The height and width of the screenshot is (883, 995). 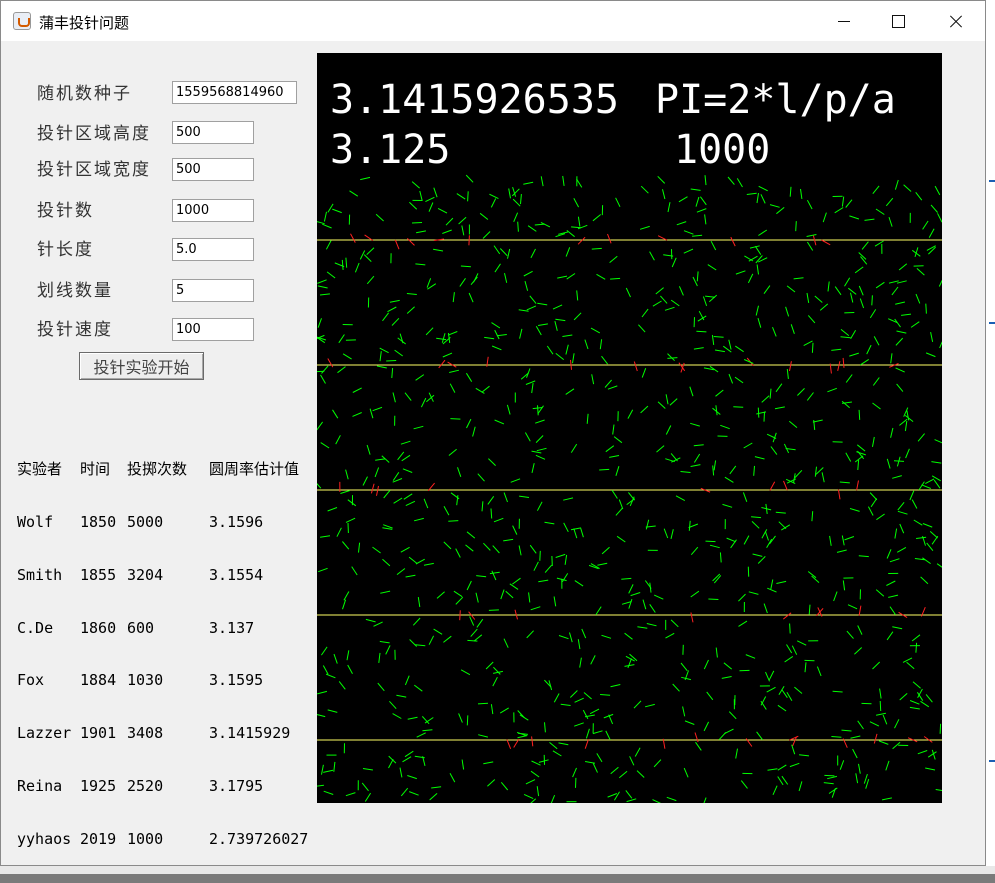 What do you see at coordinates (493, 21) in the screenshot?
I see `title-bar: 蒲丰投针问题` at bounding box center [493, 21].